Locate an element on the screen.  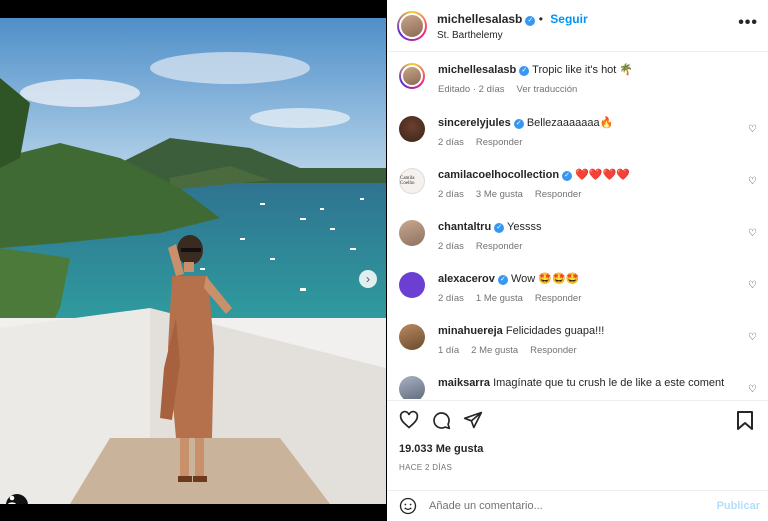
post-actions: 19.033 Me gusta HACE 2 DÍAS is located at coordinates (577, 440).